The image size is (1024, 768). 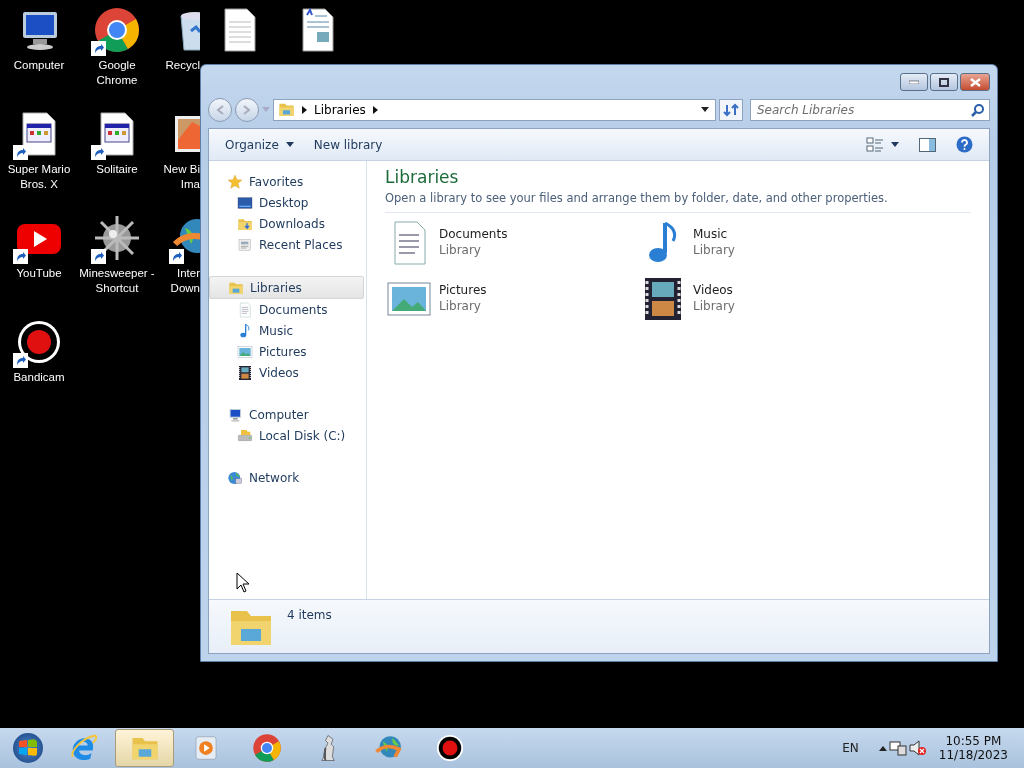 I want to click on address-bar: Libraries, so click(x=494, y=109).